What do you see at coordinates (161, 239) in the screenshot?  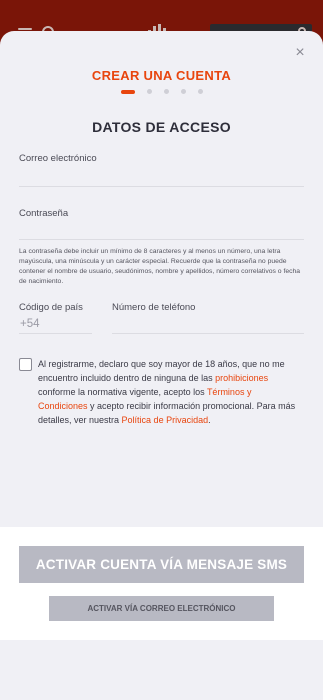 I see `password-field` at bounding box center [161, 239].